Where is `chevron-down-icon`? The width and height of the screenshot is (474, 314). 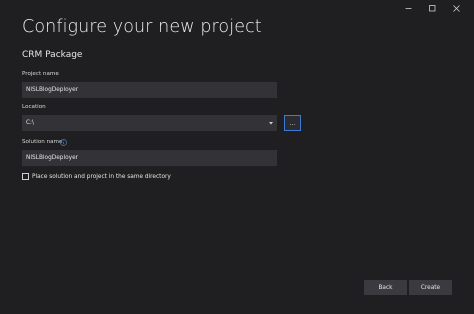 chevron-down-icon is located at coordinates (271, 123).